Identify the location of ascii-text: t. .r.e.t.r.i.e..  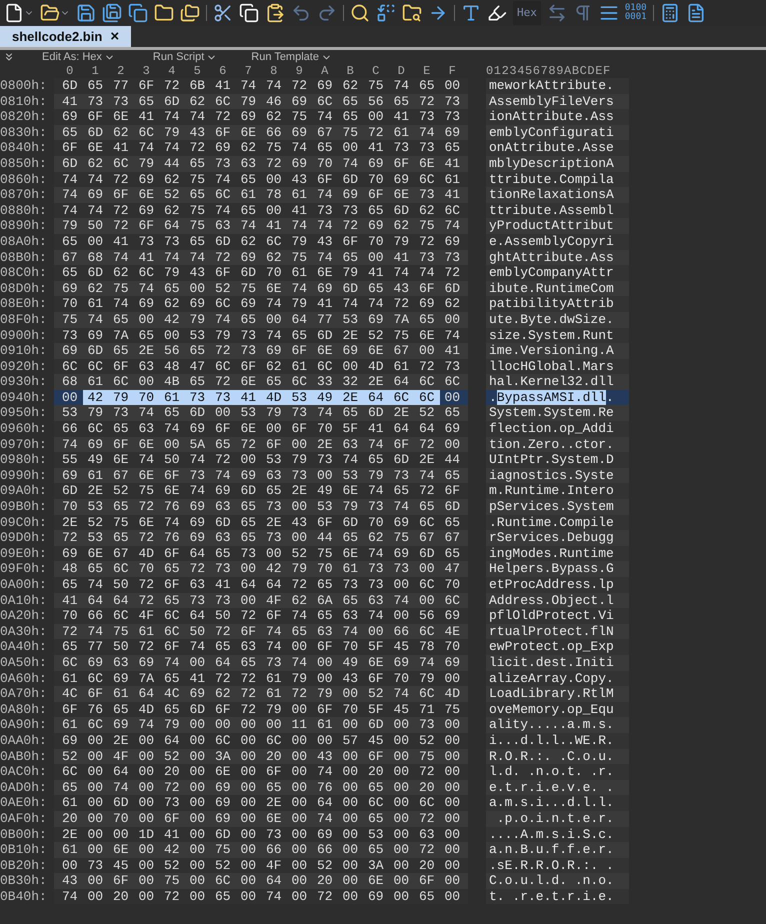
(551, 896).